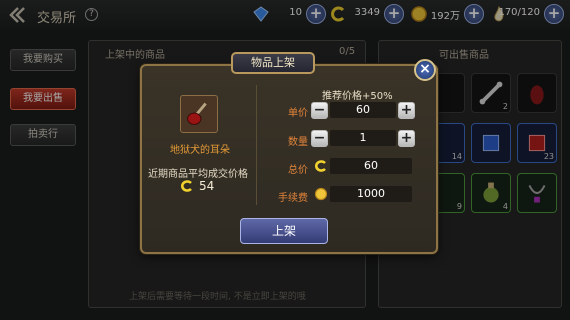 The width and height of the screenshot is (570, 320). I want to click on gold-coin-icon, so click(321, 194).